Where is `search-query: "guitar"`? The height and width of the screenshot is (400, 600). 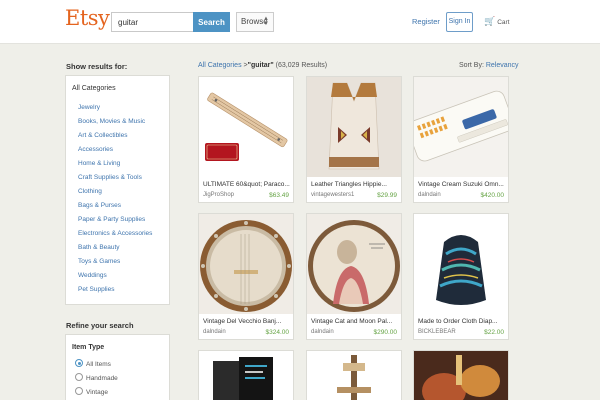 search-query: "guitar" is located at coordinates (260, 65).